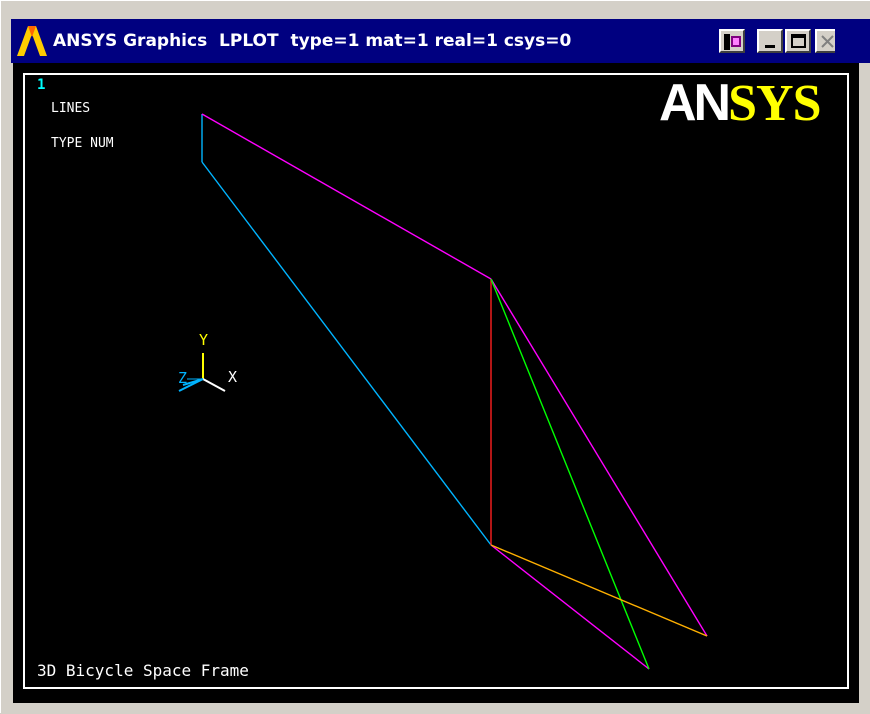 Image resolution: width=870 pixels, height=714 pixels. What do you see at coordinates (570, 607) in the screenshot?
I see `frame-line-magenta-bottom` at bounding box center [570, 607].